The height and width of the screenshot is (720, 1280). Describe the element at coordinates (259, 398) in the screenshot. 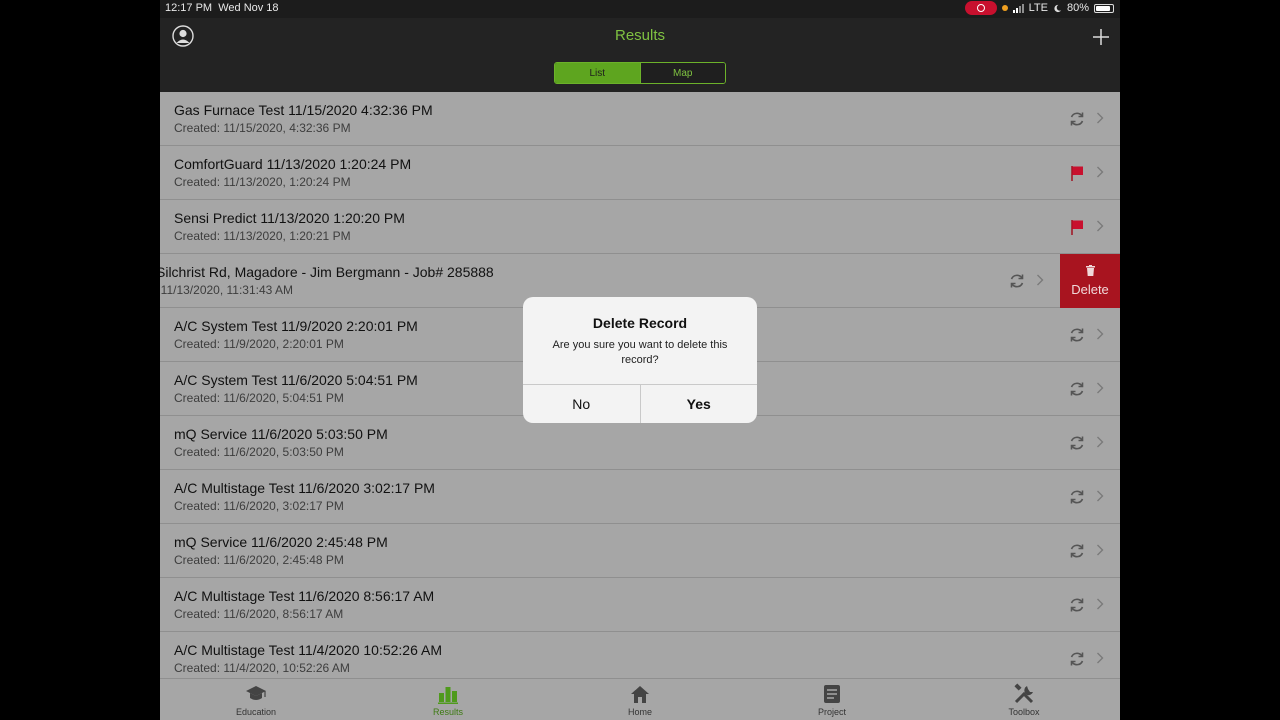

I see `item-created: Created: 11/6/2020, 5:04:51 PM` at that location.